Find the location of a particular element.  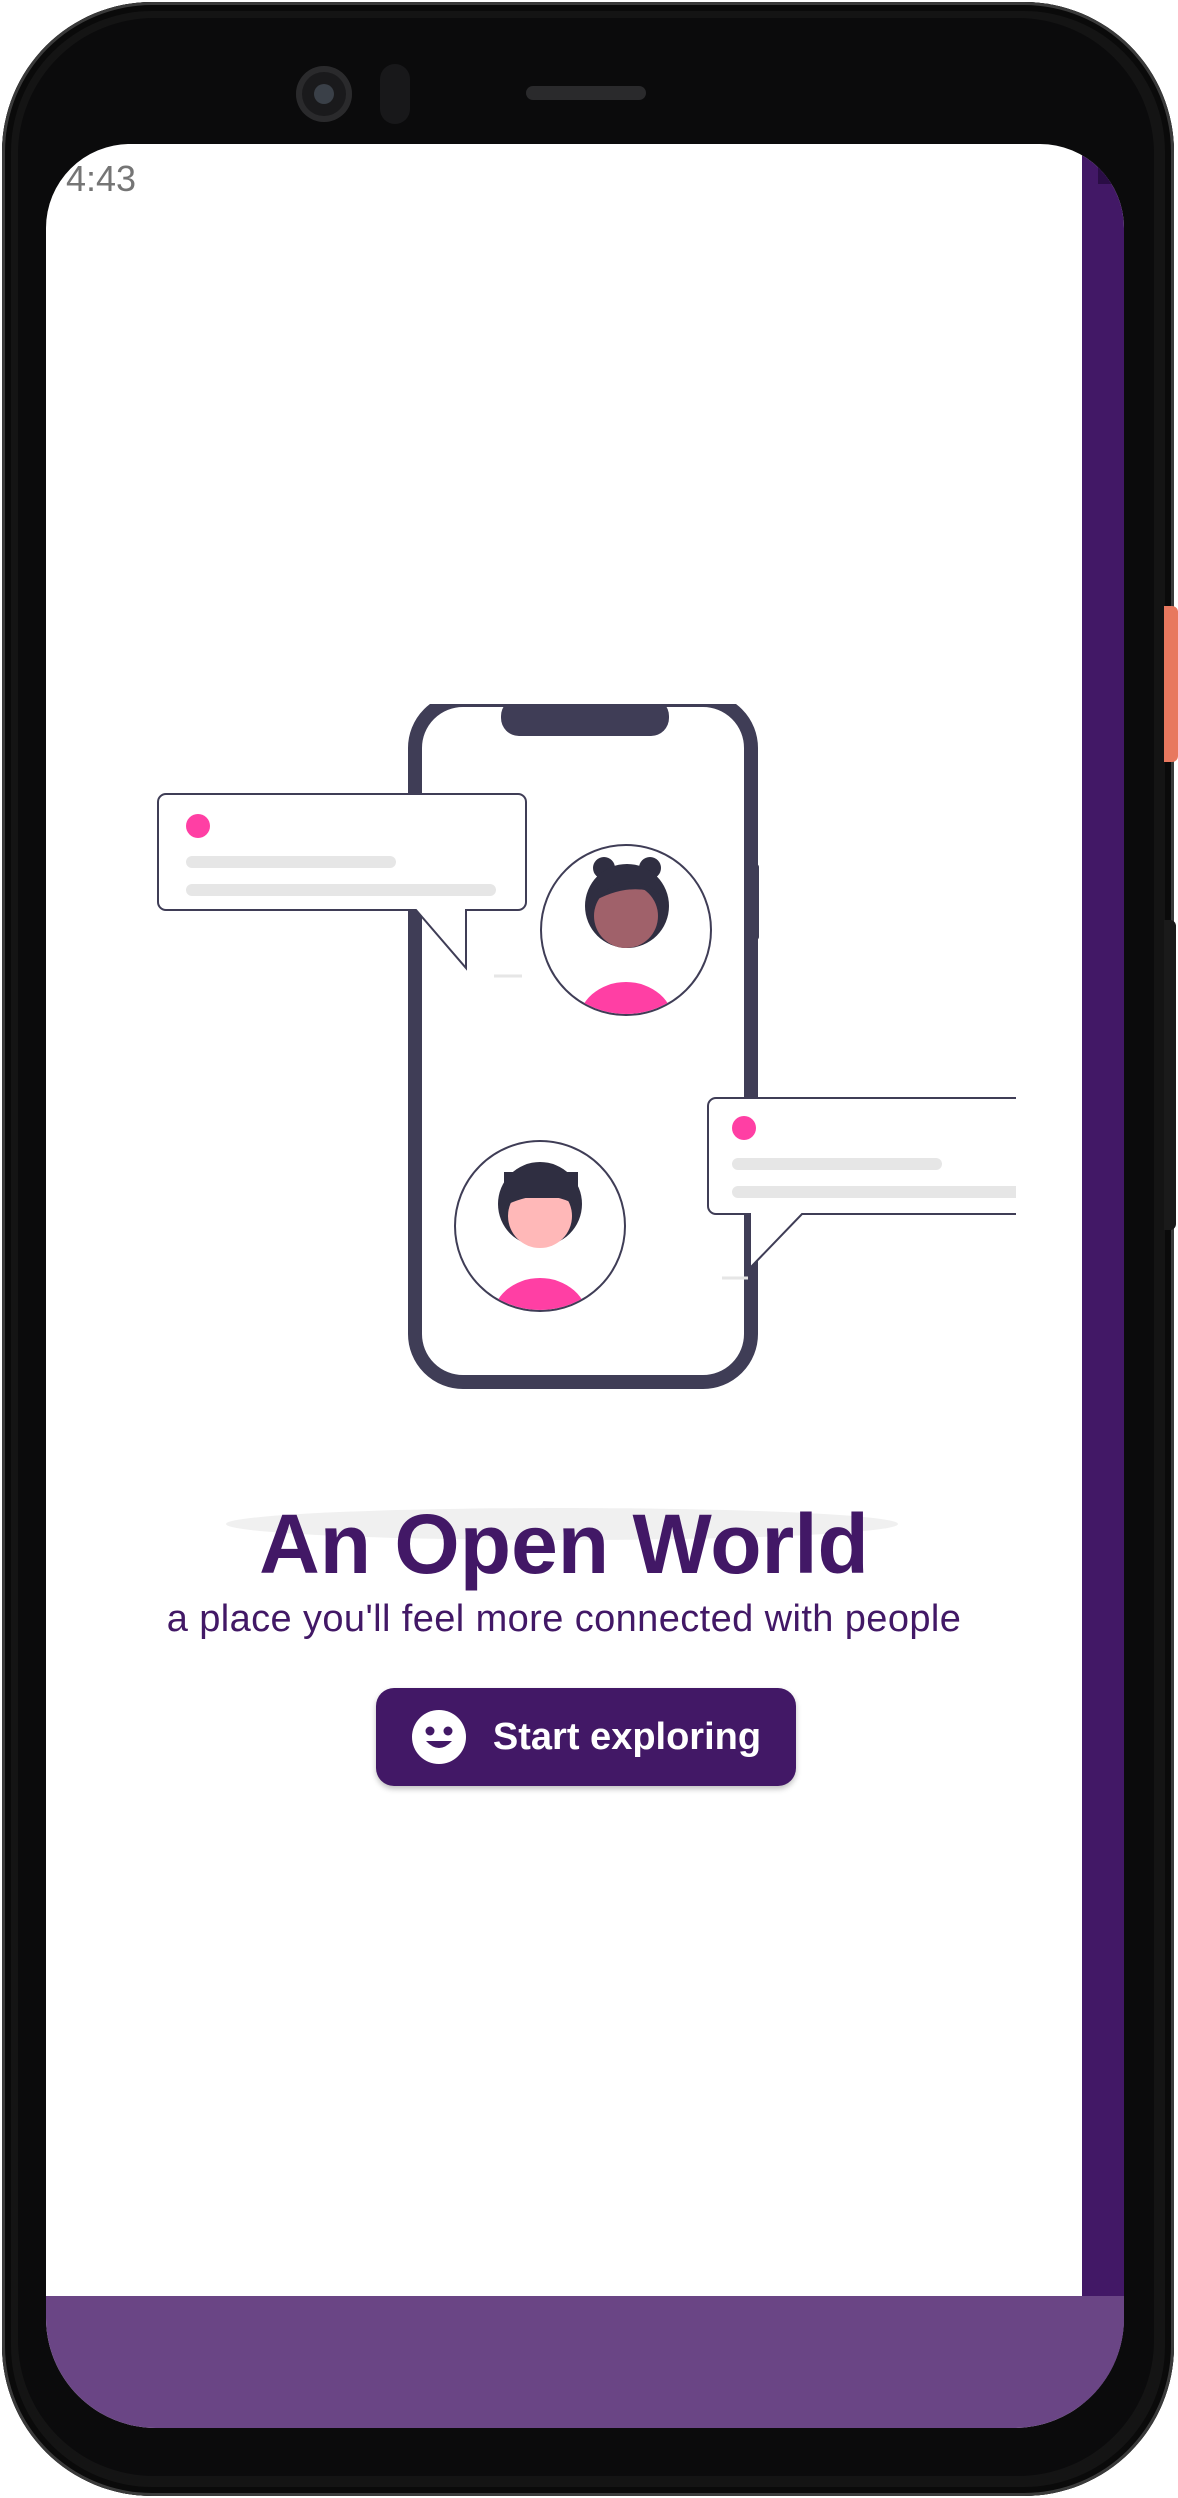

start-exploring-button: Start exploring is located at coordinates (586, 1737).